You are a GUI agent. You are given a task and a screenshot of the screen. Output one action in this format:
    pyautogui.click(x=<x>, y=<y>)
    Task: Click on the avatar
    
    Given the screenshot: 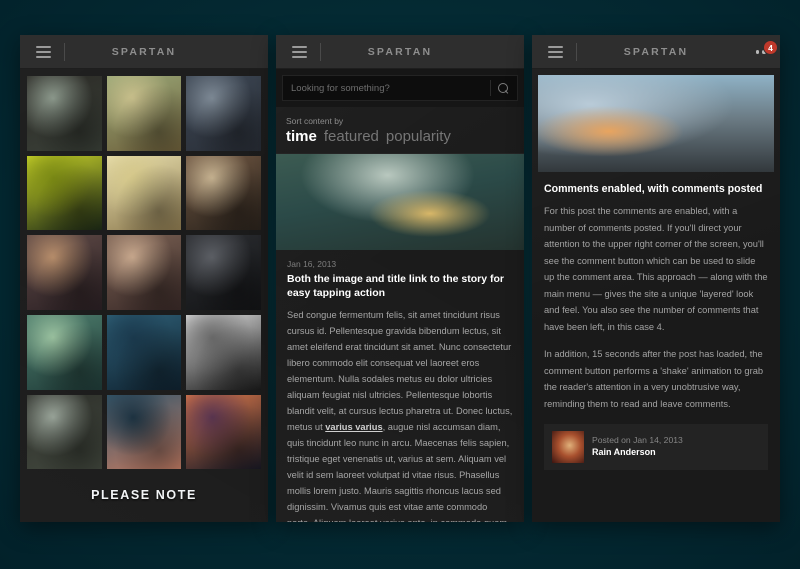 What is the action you would take?
    pyautogui.click(x=568, y=446)
    